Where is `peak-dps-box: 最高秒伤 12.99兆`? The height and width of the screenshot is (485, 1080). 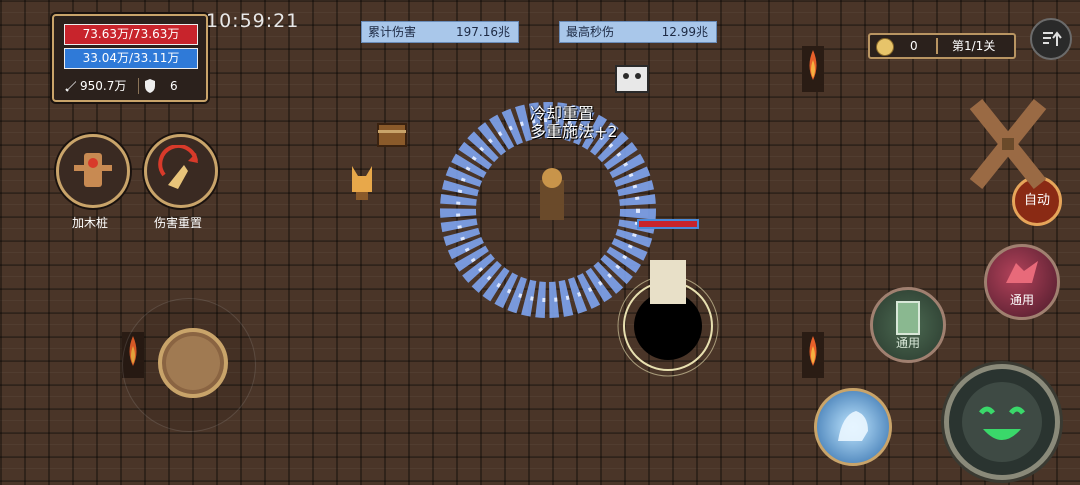 peak-dps-box: 最高秒伤 12.99兆 is located at coordinates (638, 32).